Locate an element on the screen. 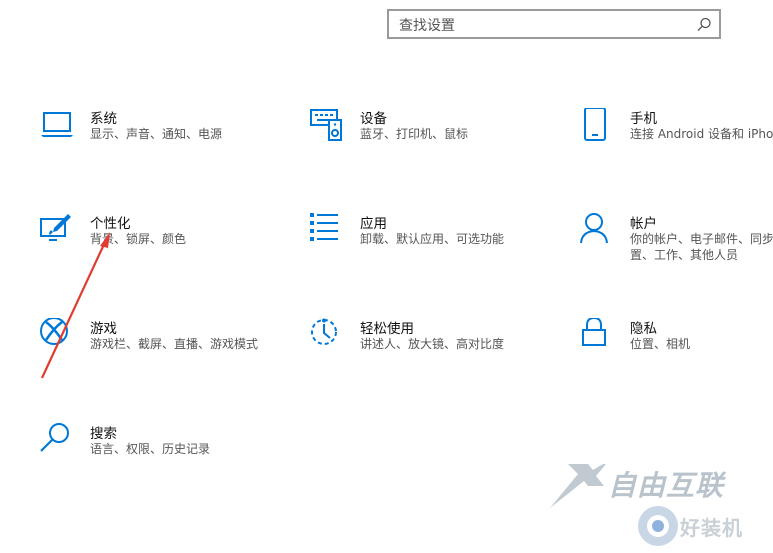 The width and height of the screenshot is (773, 553). tile-phone: 手机 连接 Android 设备和 iPho is located at coordinates (676, 148).